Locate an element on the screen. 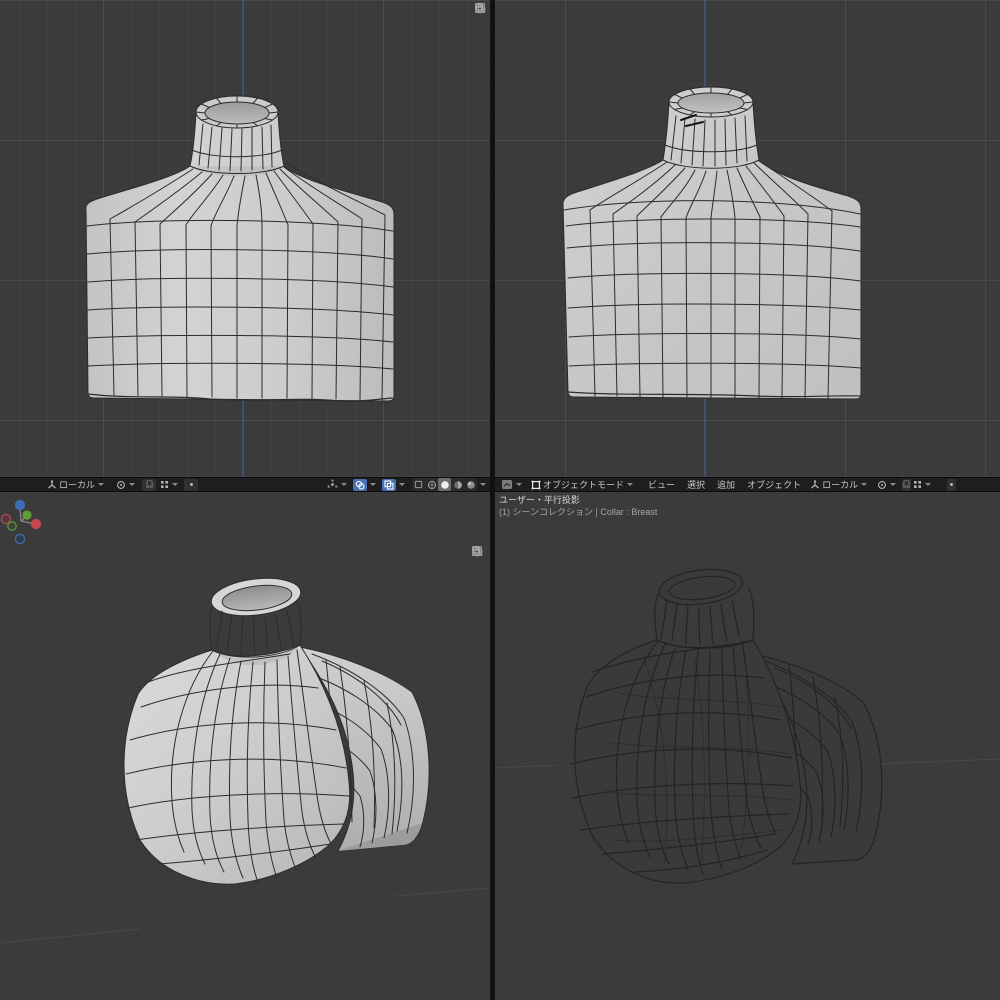 The image size is (1000, 1000). xray-mode-dropdown is located at coordinates (393, 484).